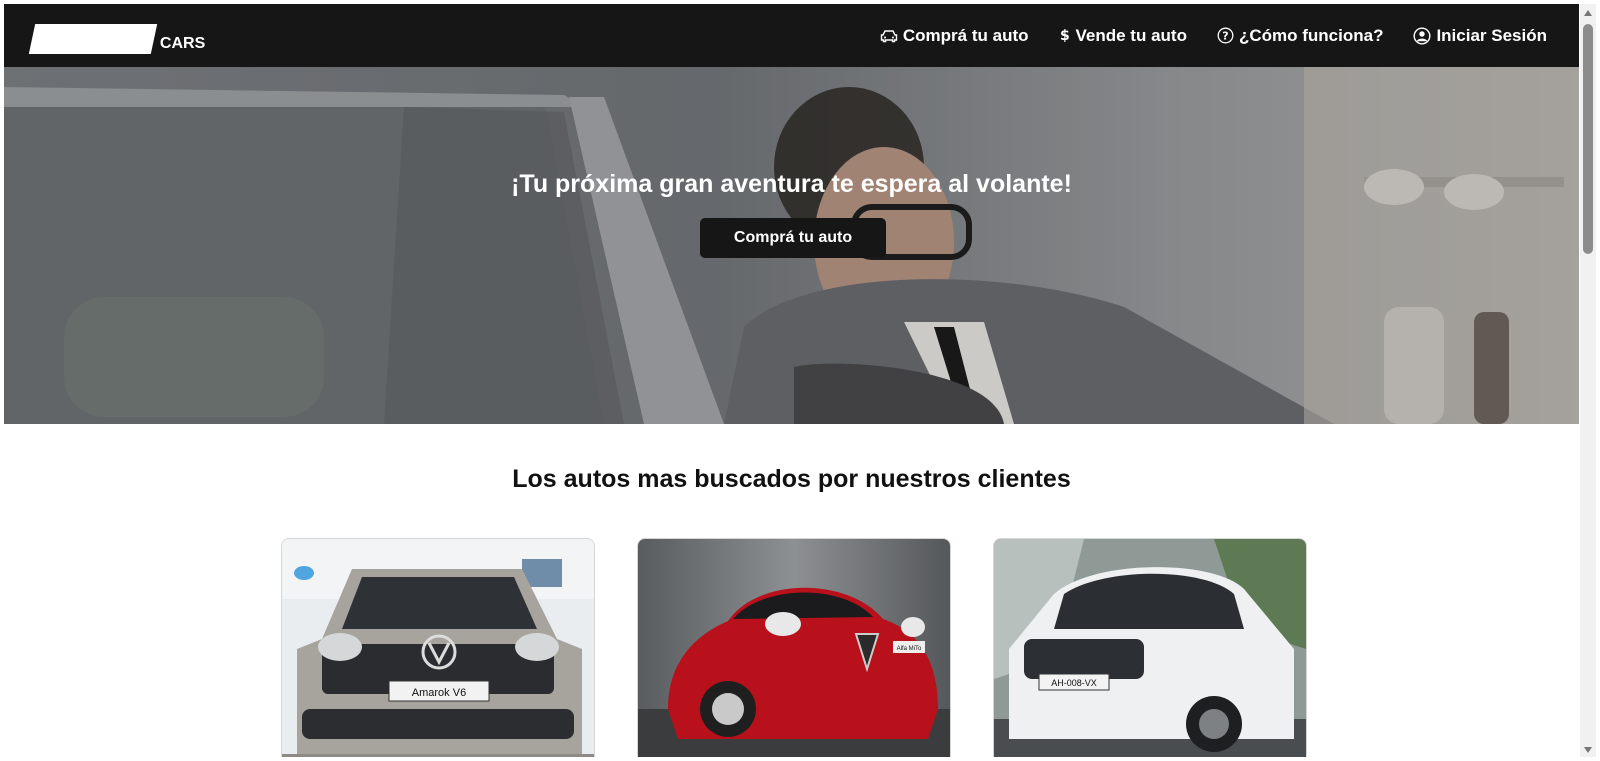 The height and width of the screenshot is (761, 1600). I want to click on brand-logo: MAIPU CARS, so click(117, 39).